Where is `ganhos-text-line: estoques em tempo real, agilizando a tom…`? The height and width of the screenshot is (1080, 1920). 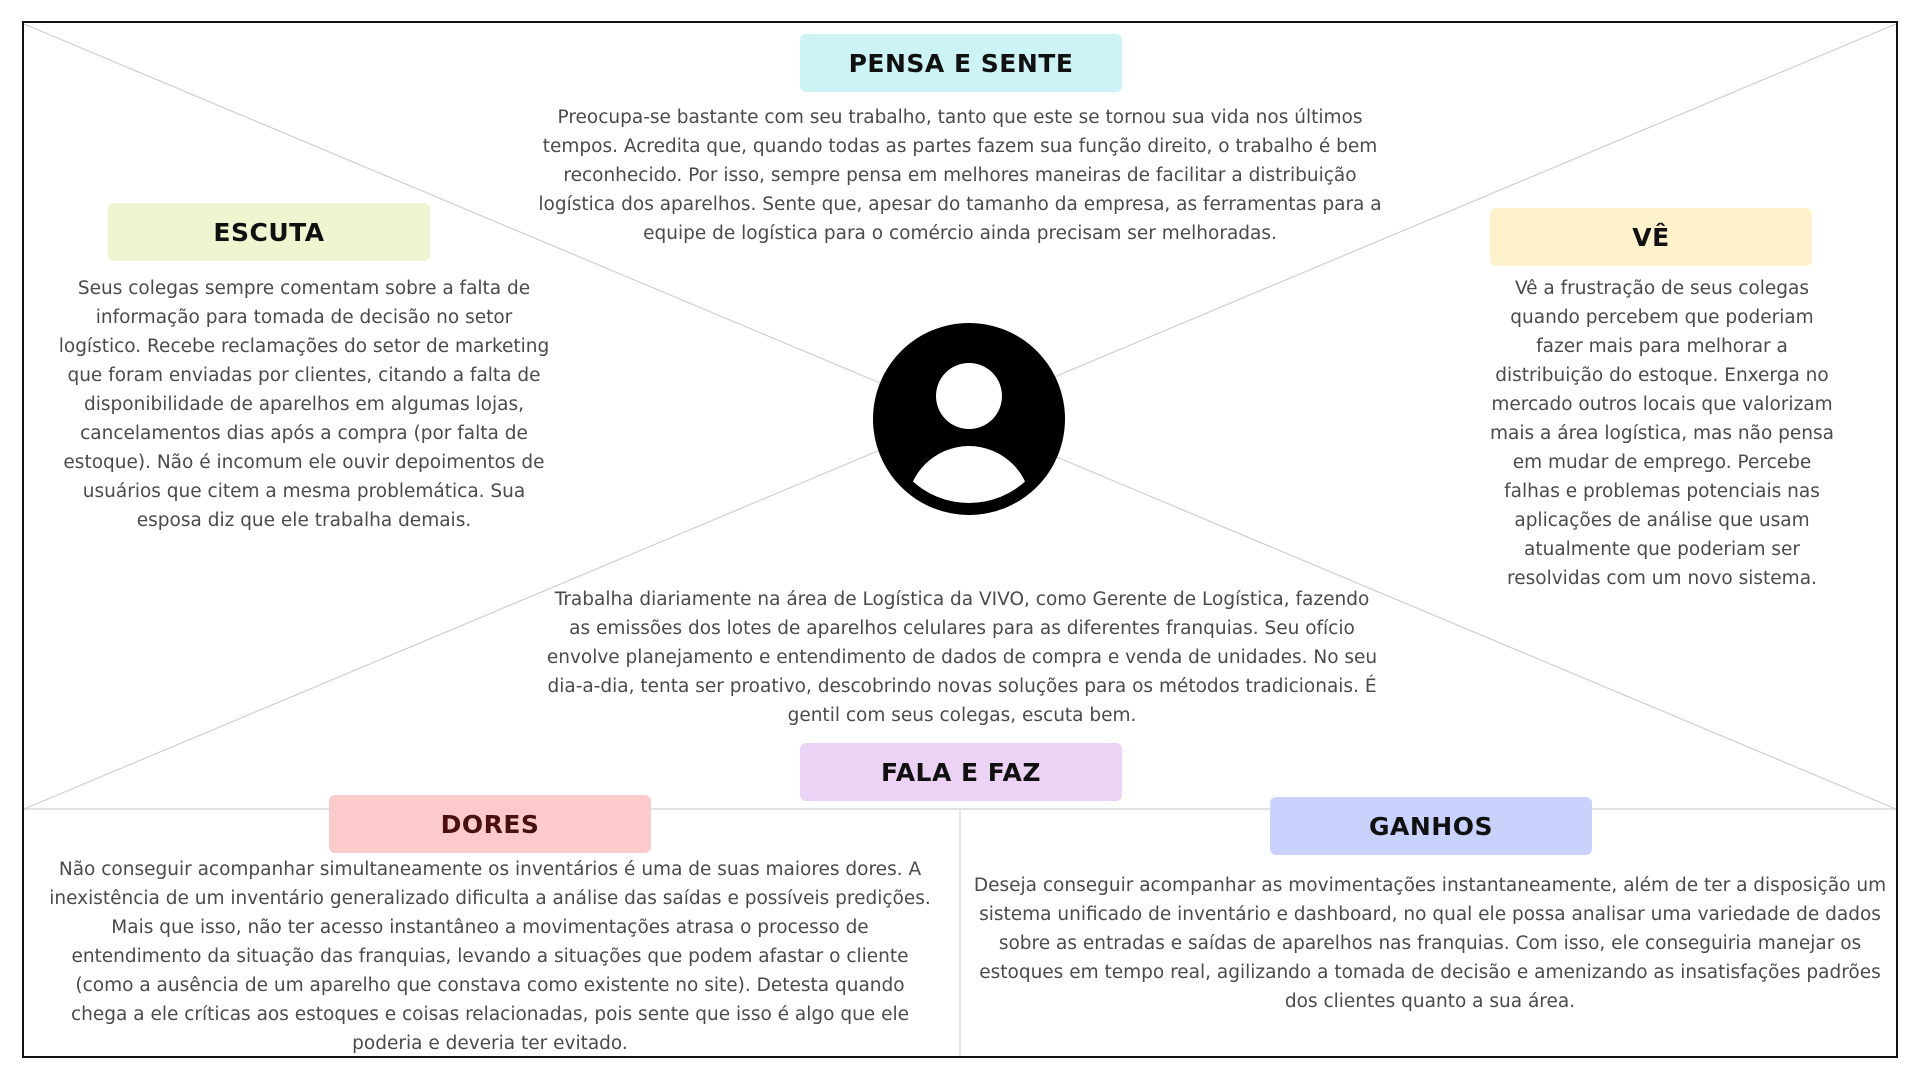
ganhos-text-line: estoques em tempo real, agilizando a tom… is located at coordinates (1430, 972).